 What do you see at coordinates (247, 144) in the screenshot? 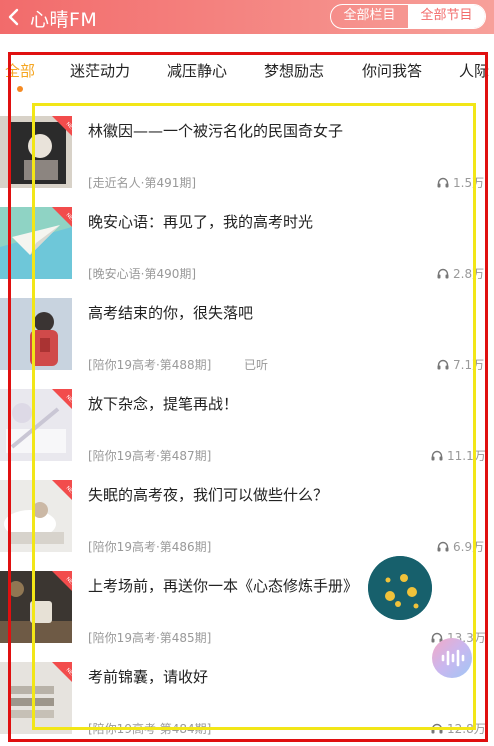
I see `episode-row: NEW 林徽因——一个被污名化的民国奇女子 [走近名人·第491期] 1.5万` at bounding box center [247, 144].